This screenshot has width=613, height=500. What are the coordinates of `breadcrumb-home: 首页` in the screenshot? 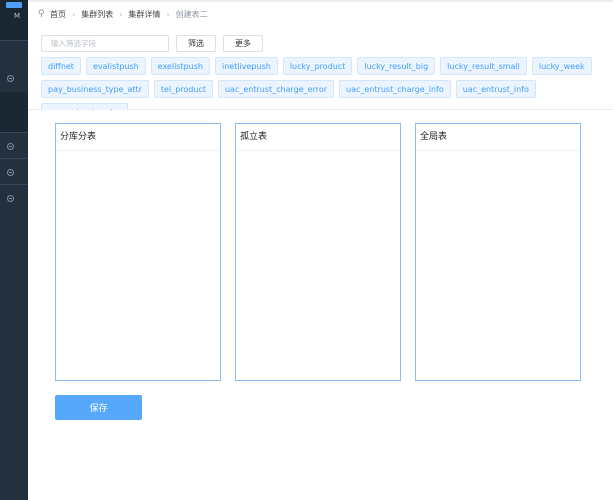 It's located at (58, 14).